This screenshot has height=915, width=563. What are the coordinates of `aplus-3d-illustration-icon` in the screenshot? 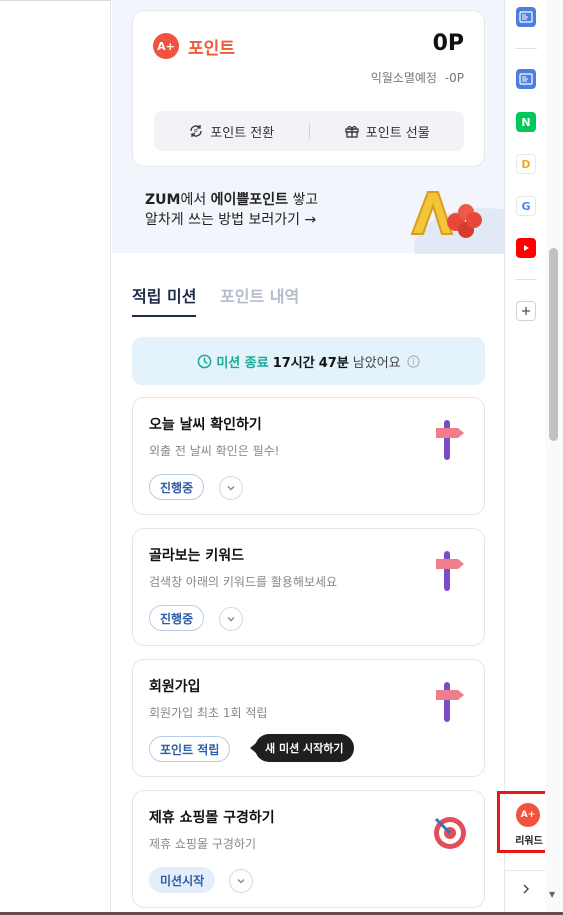 It's located at (457, 222).